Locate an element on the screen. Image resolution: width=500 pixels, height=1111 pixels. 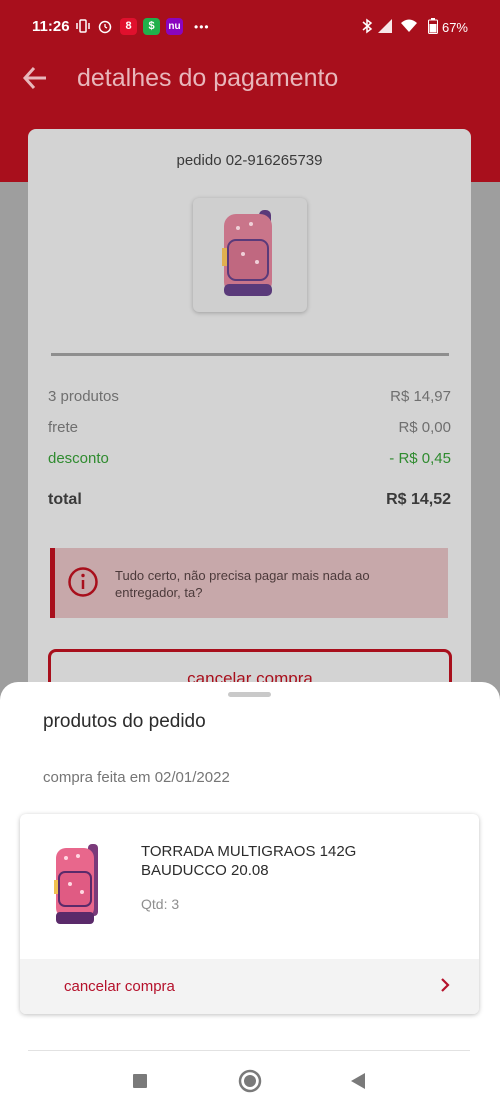
status-time: 11:26 is located at coordinates (51, 26).